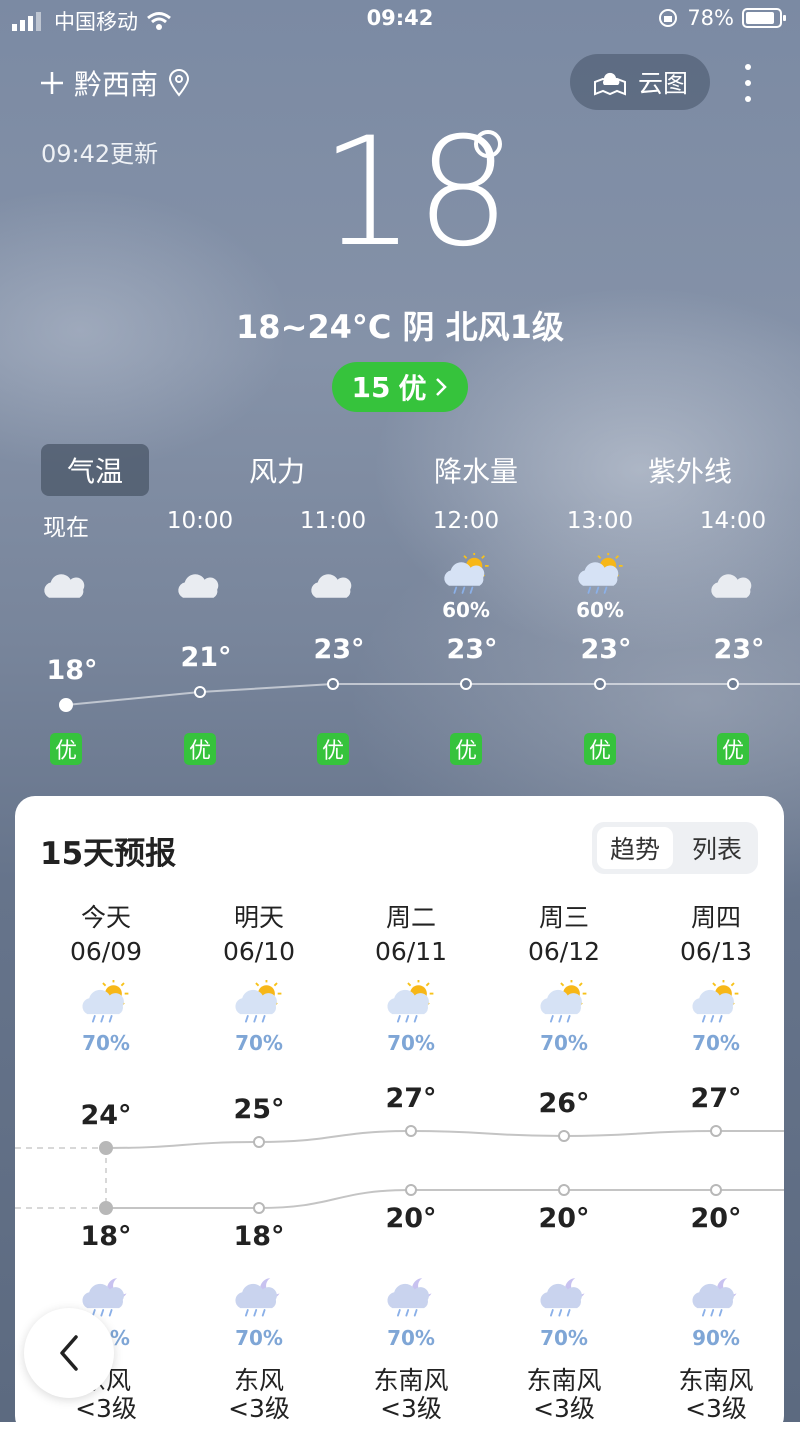 Image resolution: width=800 pixels, height=1436 pixels. What do you see at coordinates (488, 144) in the screenshot?
I see `degree-symbol` at bounding box center [488, 144].